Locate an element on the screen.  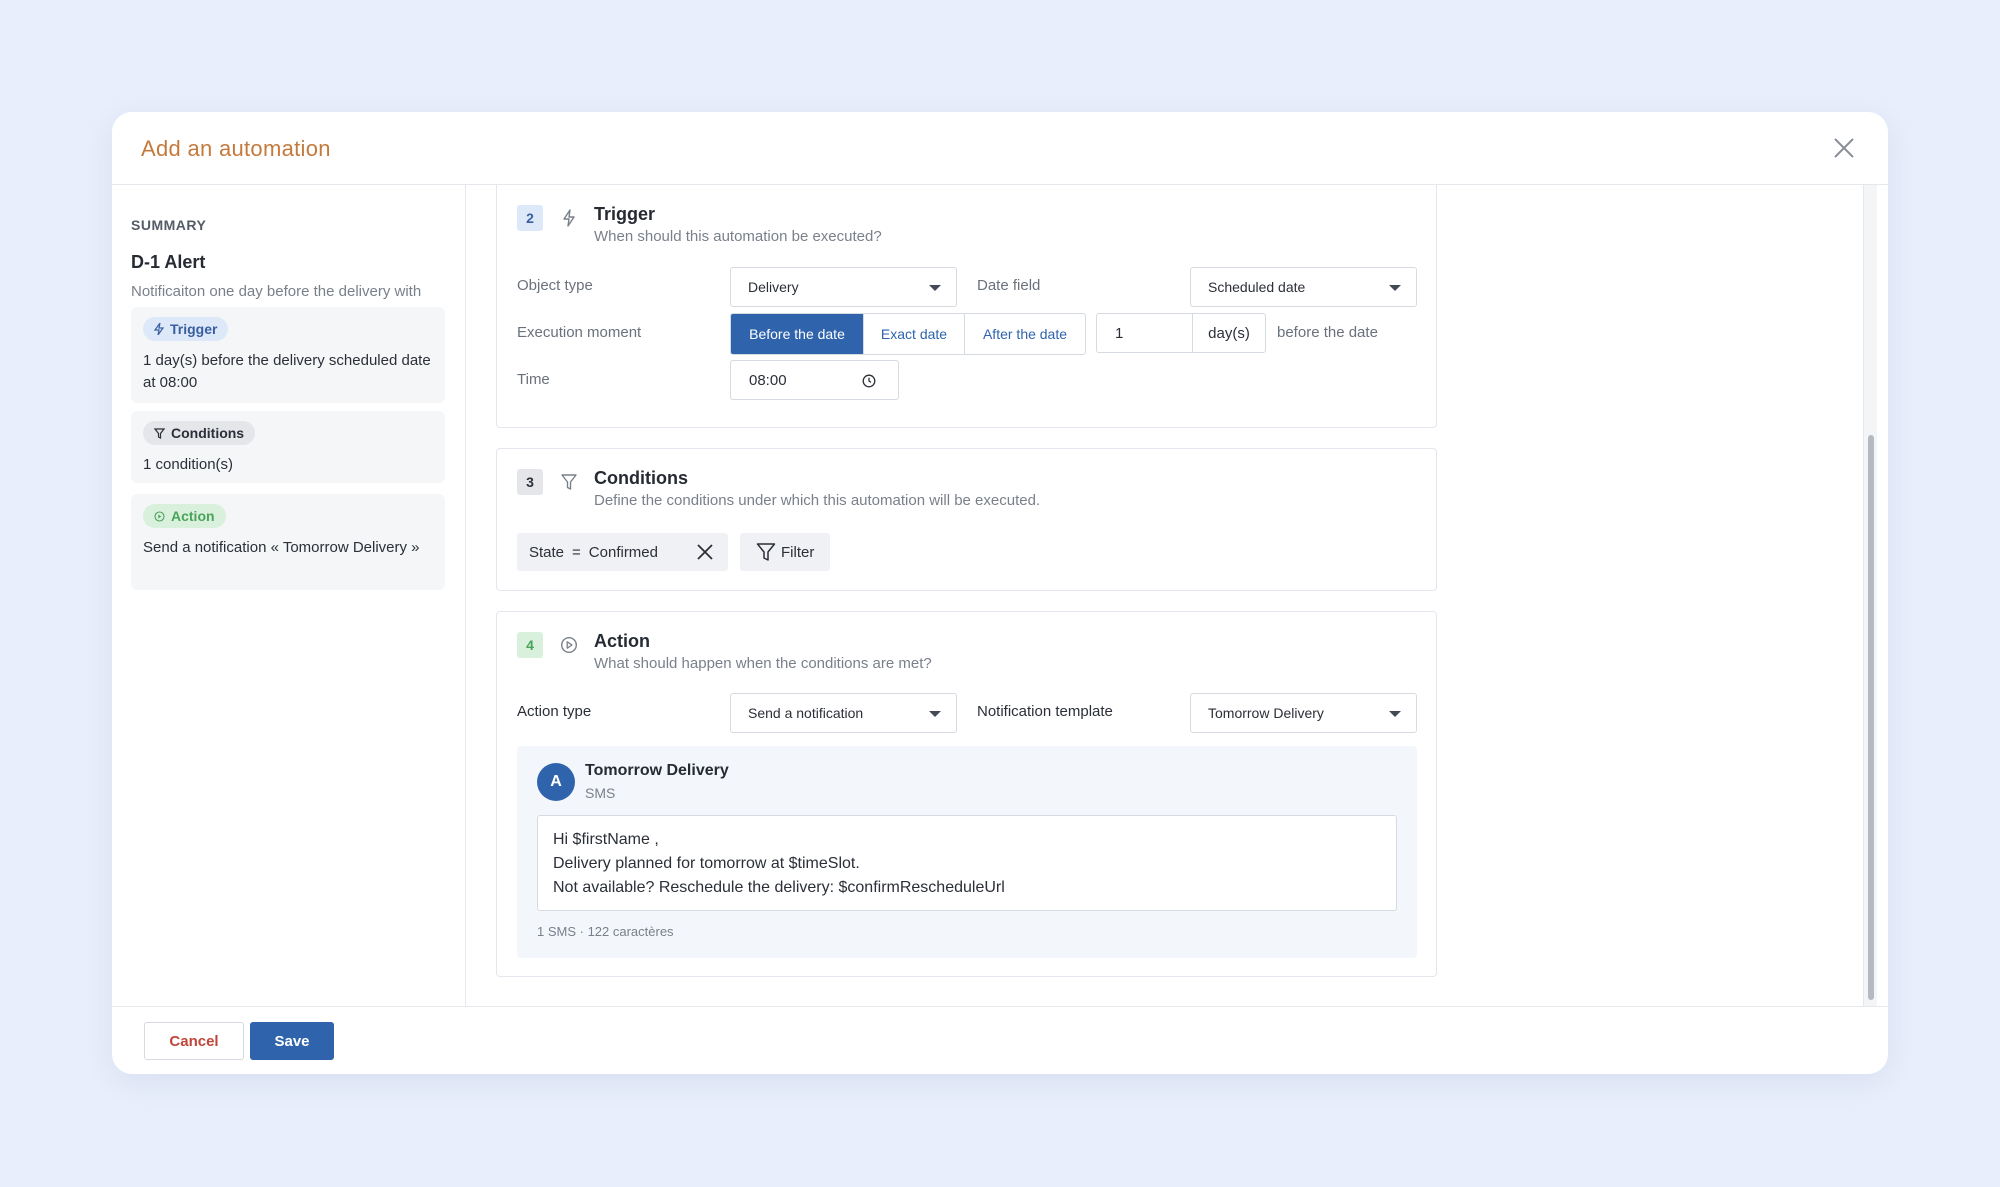
offset-input: 1 day(s) is located at coordinates (1181, 333).